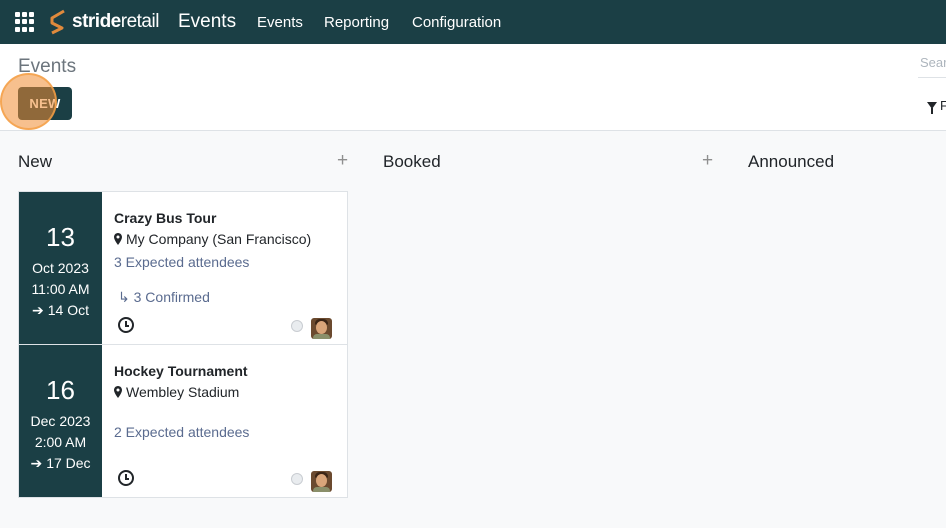  I want to click on brand-name: strideretail, so click(115, 21).